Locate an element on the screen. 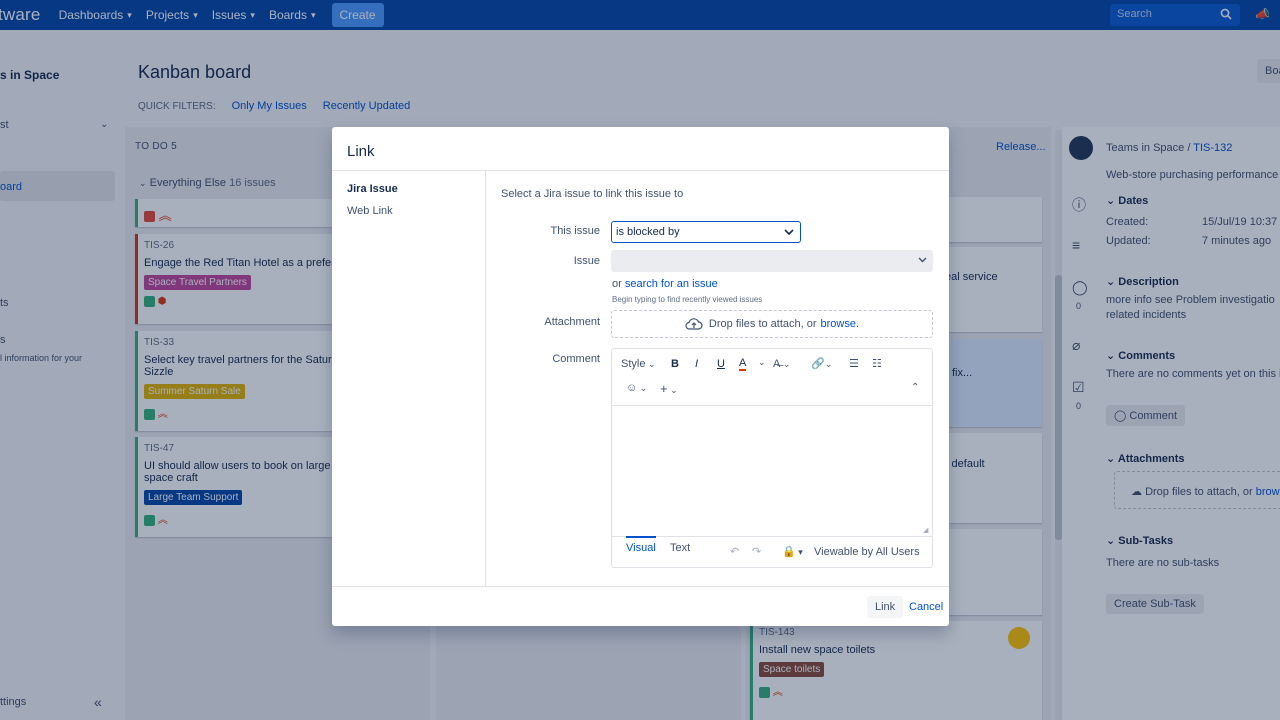 This screenshot has height=720, width=1280. text-color-button: A is located at coordinates (743, 364).